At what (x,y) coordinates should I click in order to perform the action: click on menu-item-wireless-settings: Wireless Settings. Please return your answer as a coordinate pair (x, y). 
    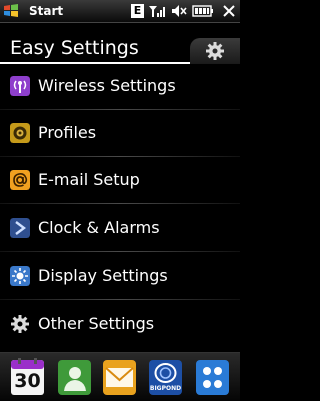
    Looking at the image, I should click on (120, 86).